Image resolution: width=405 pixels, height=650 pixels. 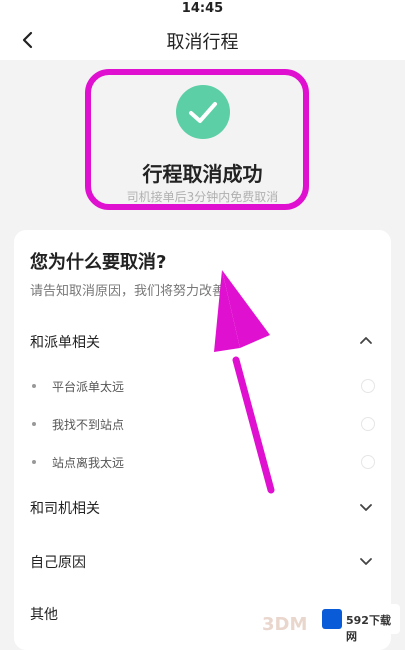 What do you see at coordinates (332, 619) in the screenshot?
I see `watermark-logo-icon` at bounding box center [332, 619].